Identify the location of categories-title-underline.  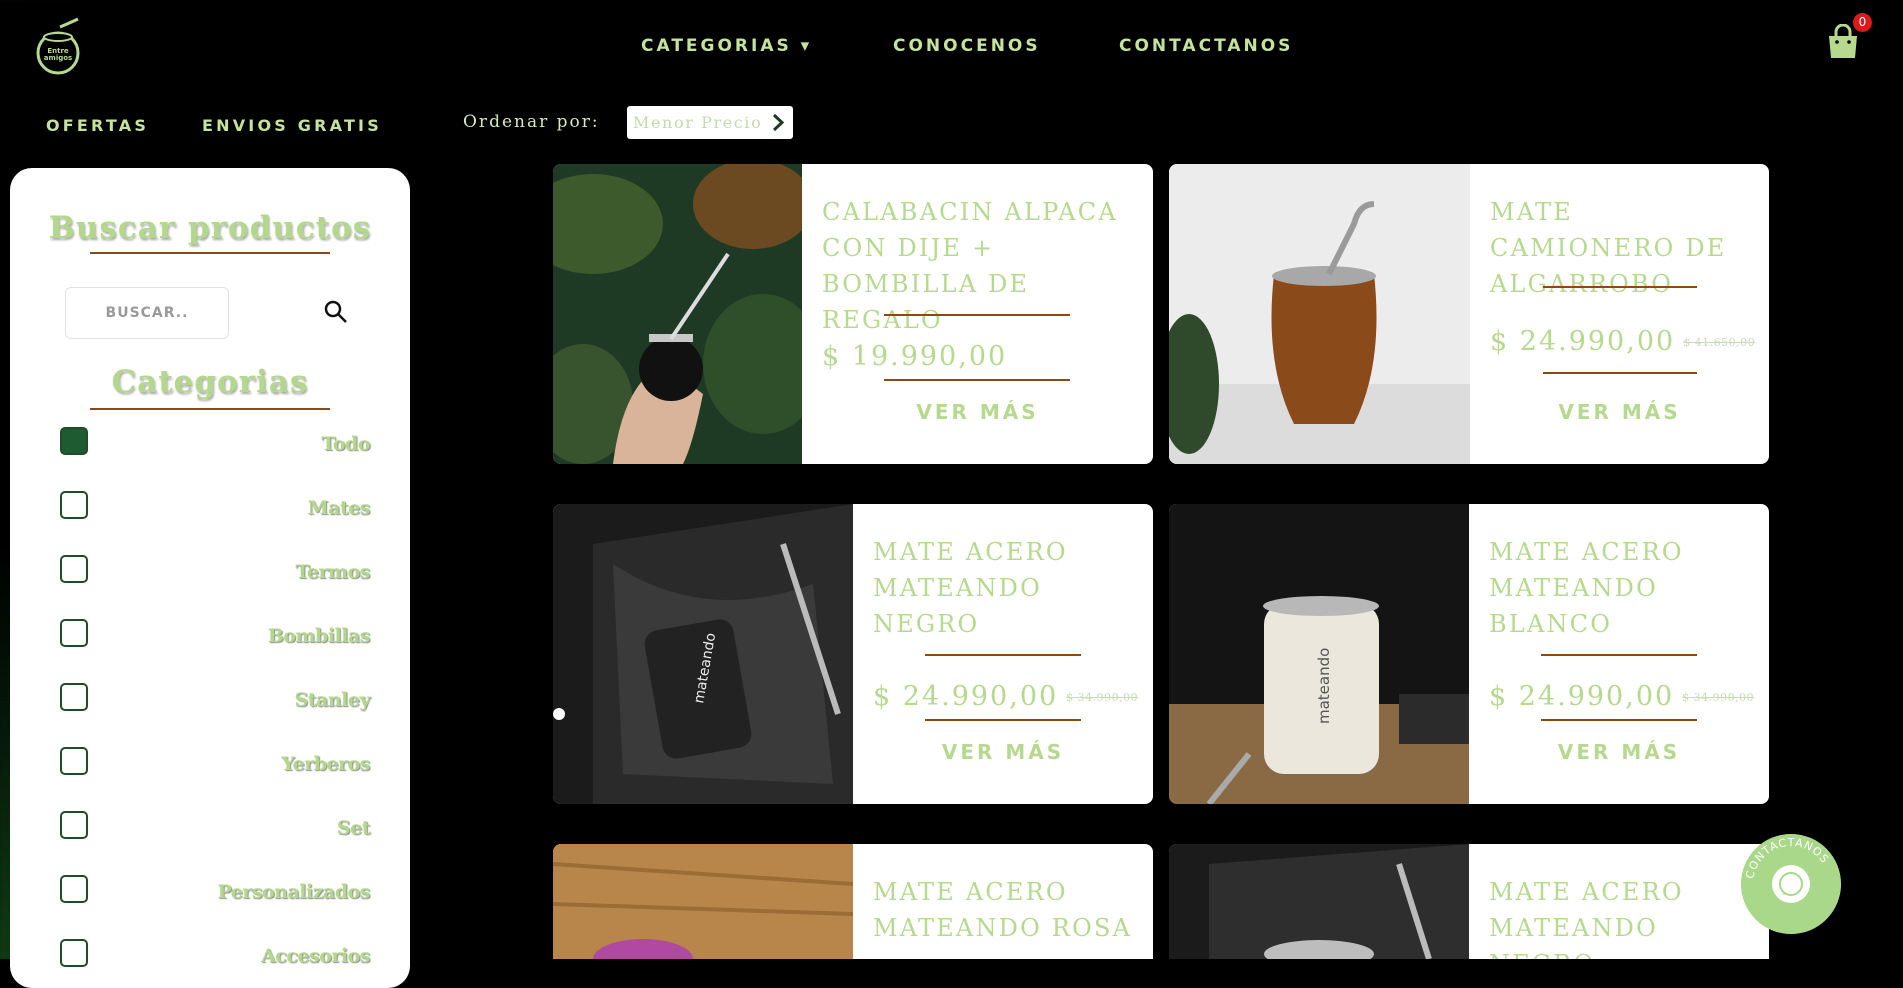
(210, 409).